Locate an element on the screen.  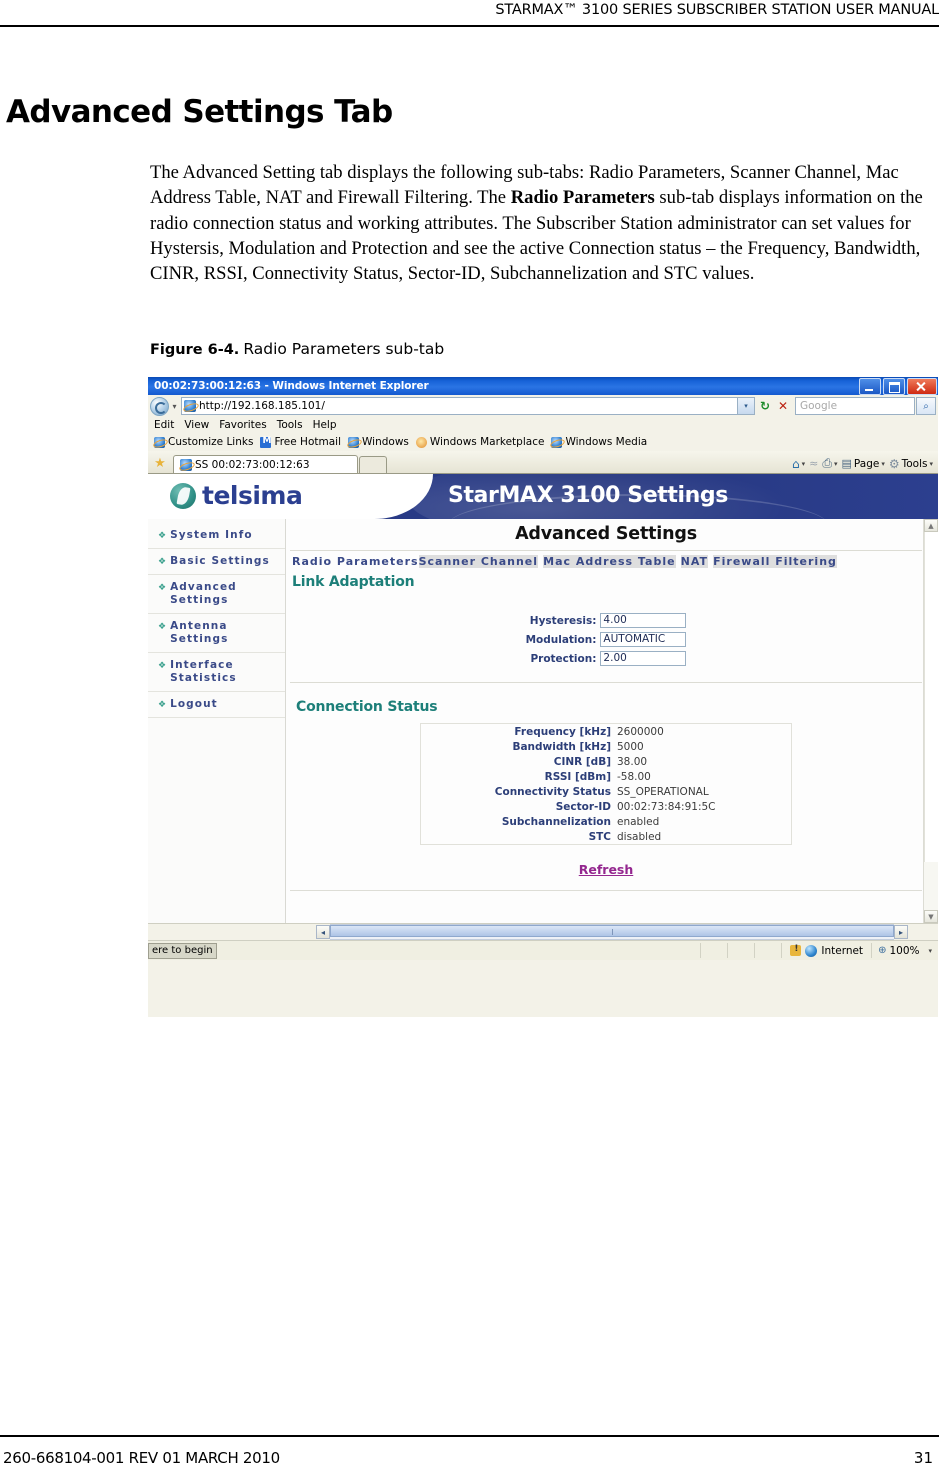
security-zone-indicator: Internet is located at coordinates (826, 950).